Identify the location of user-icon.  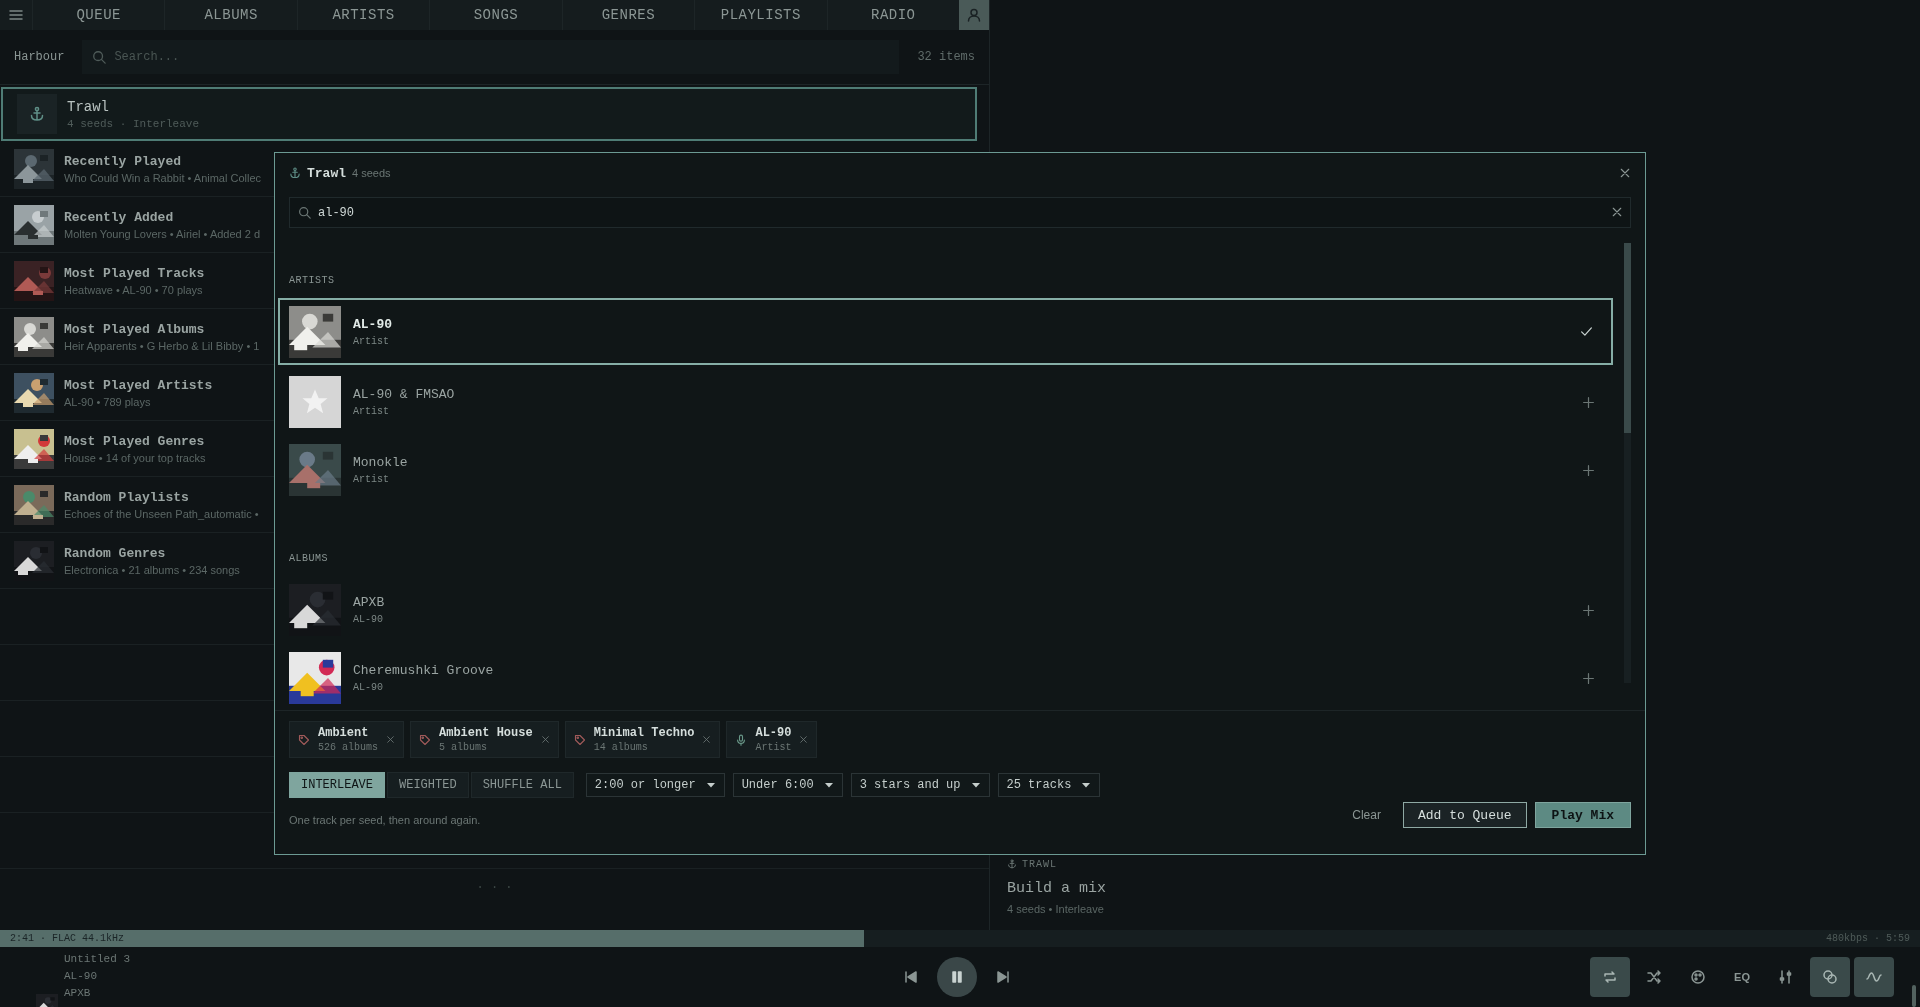
(973, 15).